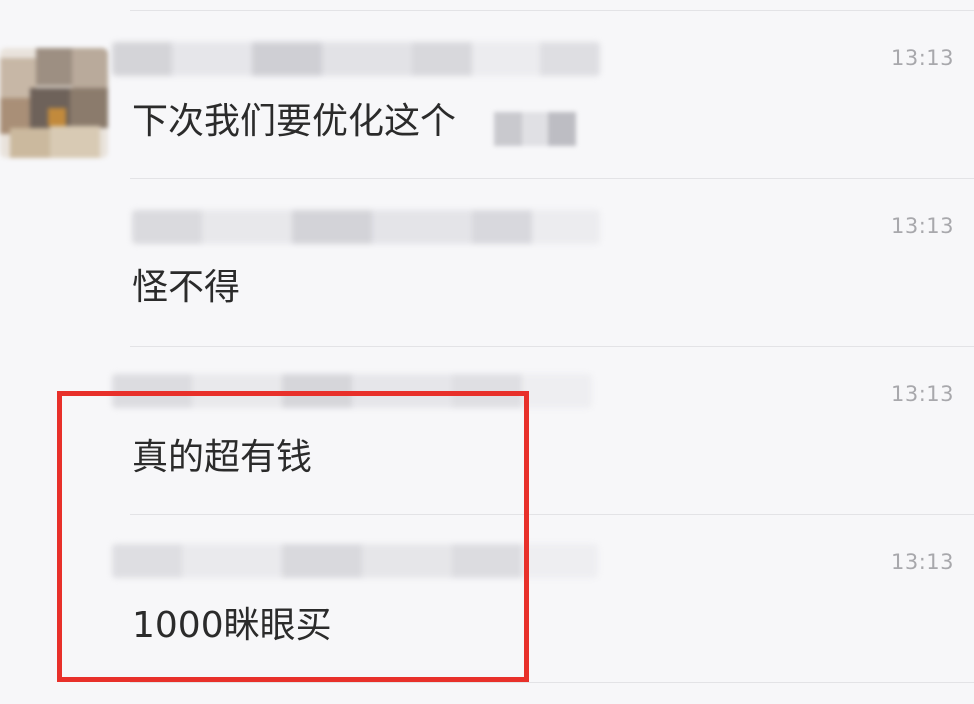 The image size is (974, 704). Describe the element at coordinates (54, 103) in the screenshot. I see `avatar` at that location.